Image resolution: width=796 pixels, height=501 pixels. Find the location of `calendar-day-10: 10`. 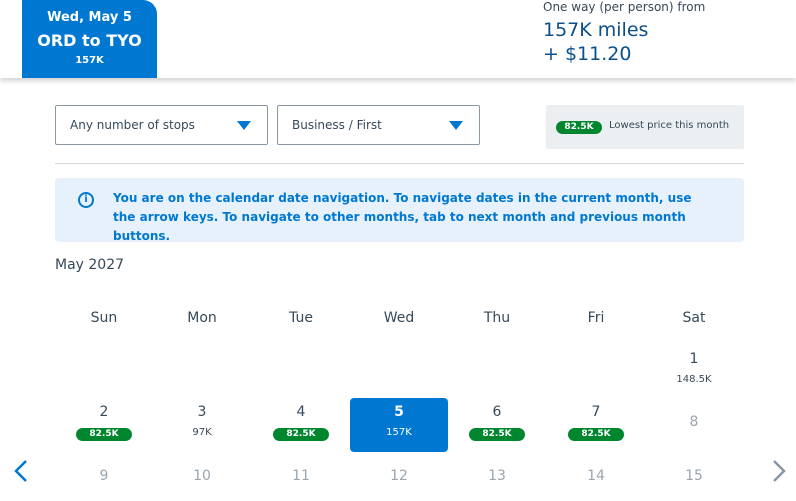

calendar-day-10: 10 is located at coordinates (202, 476).